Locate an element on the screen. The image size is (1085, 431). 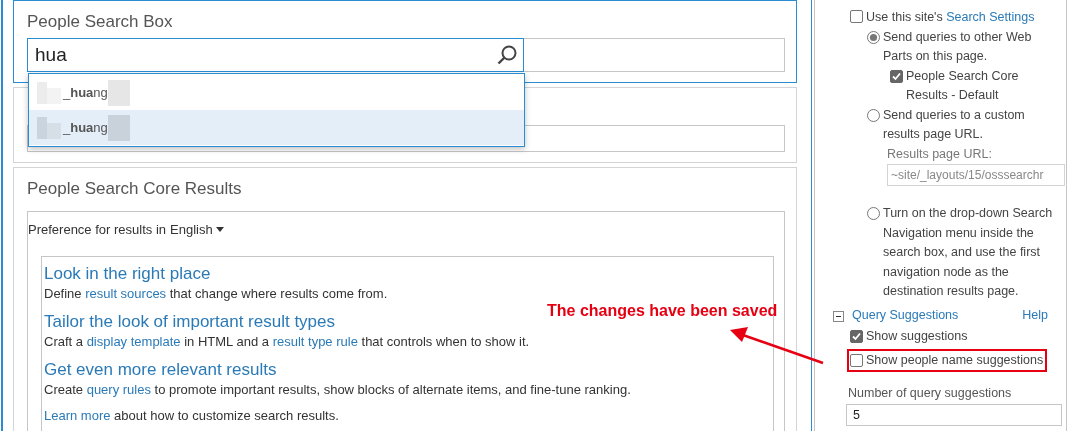
checkbox-label: People Search Core Results - Default is located at coordinates (963, 85).